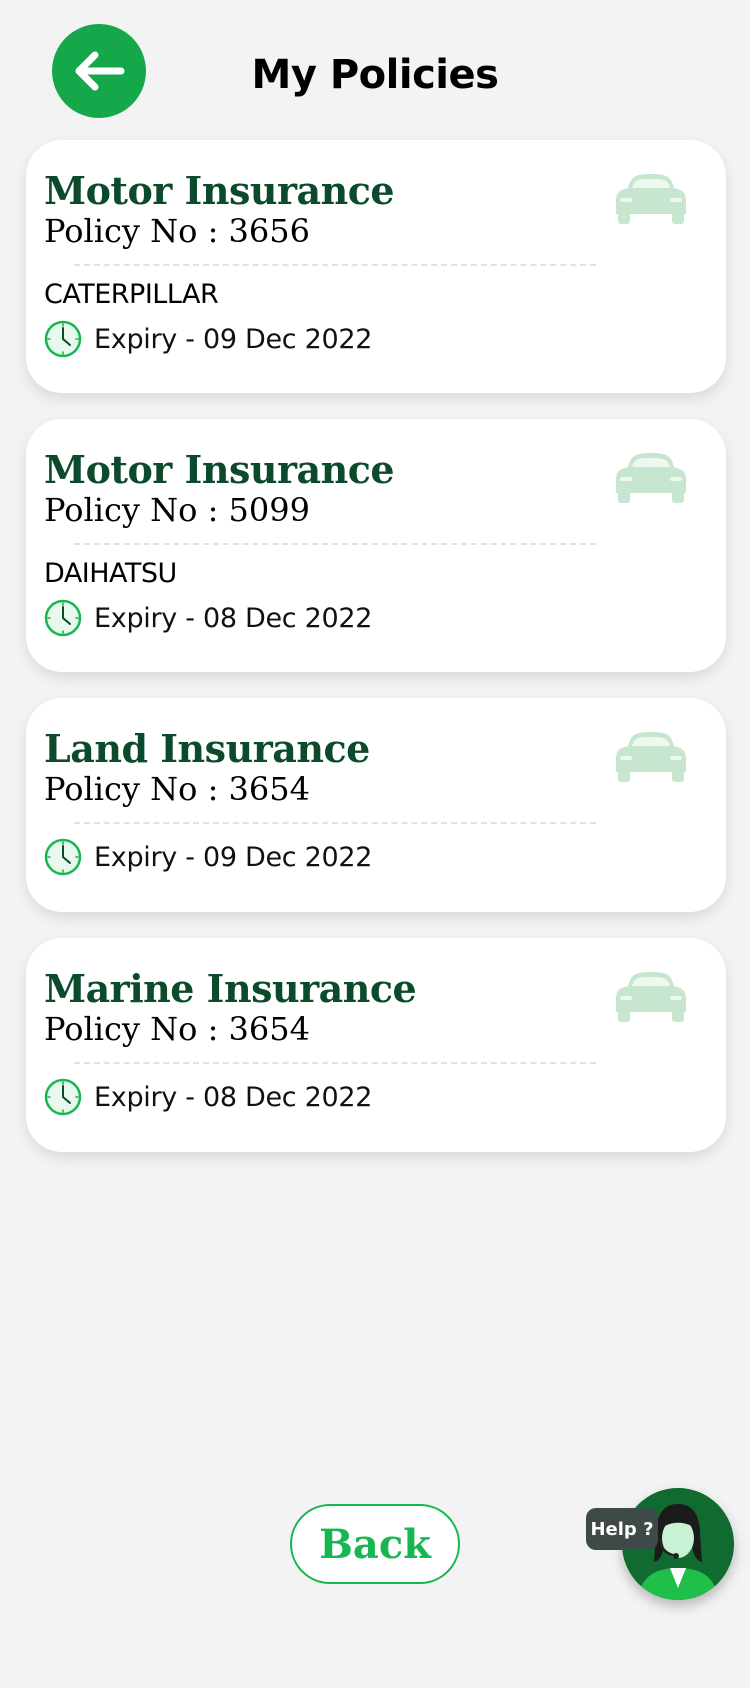  Describe the element at coordinates (230, 988) in the screenshot. I see `policy-type: Marine Insurance` at that location.